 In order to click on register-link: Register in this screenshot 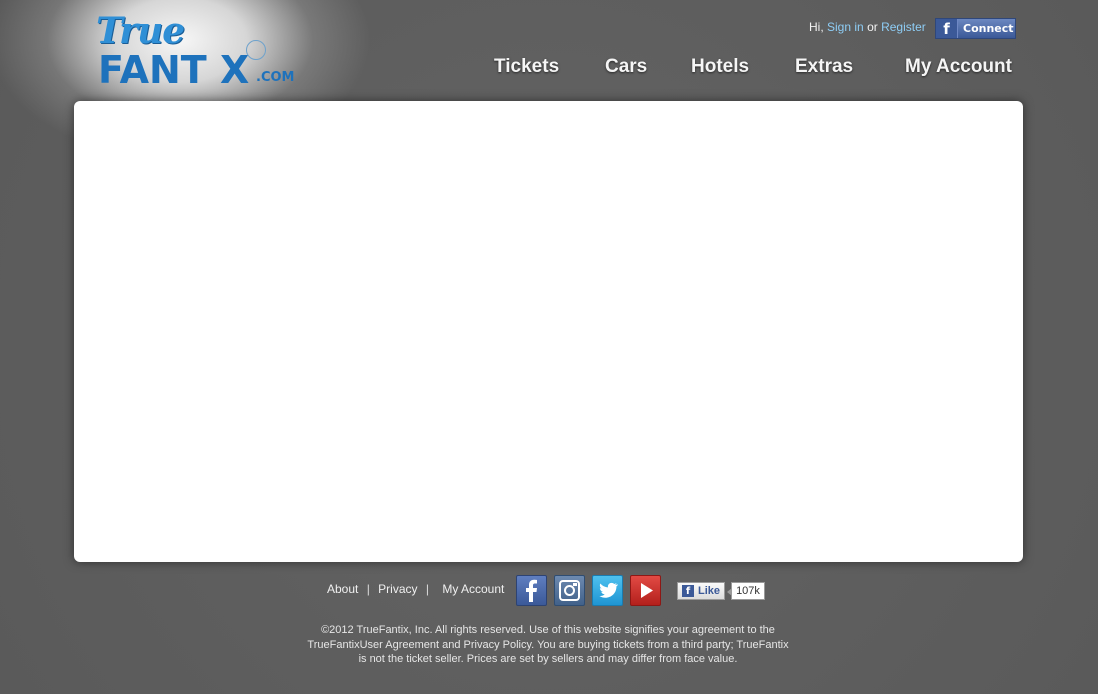, I will do `click(903, 27)`.